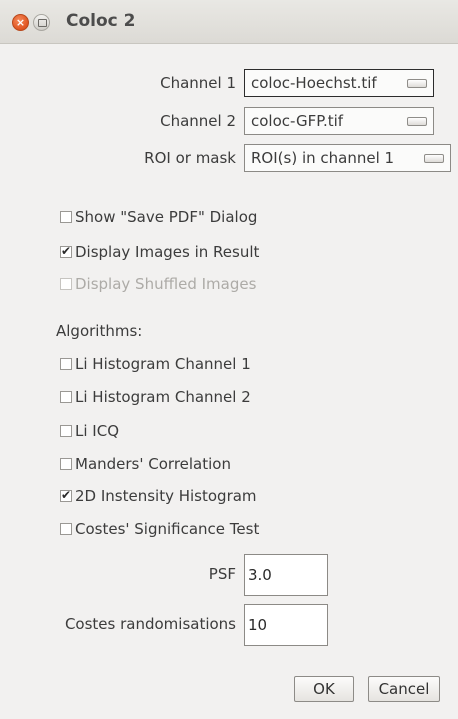  I want to click on costes-randomisations-input: 10, so click(286, 625).